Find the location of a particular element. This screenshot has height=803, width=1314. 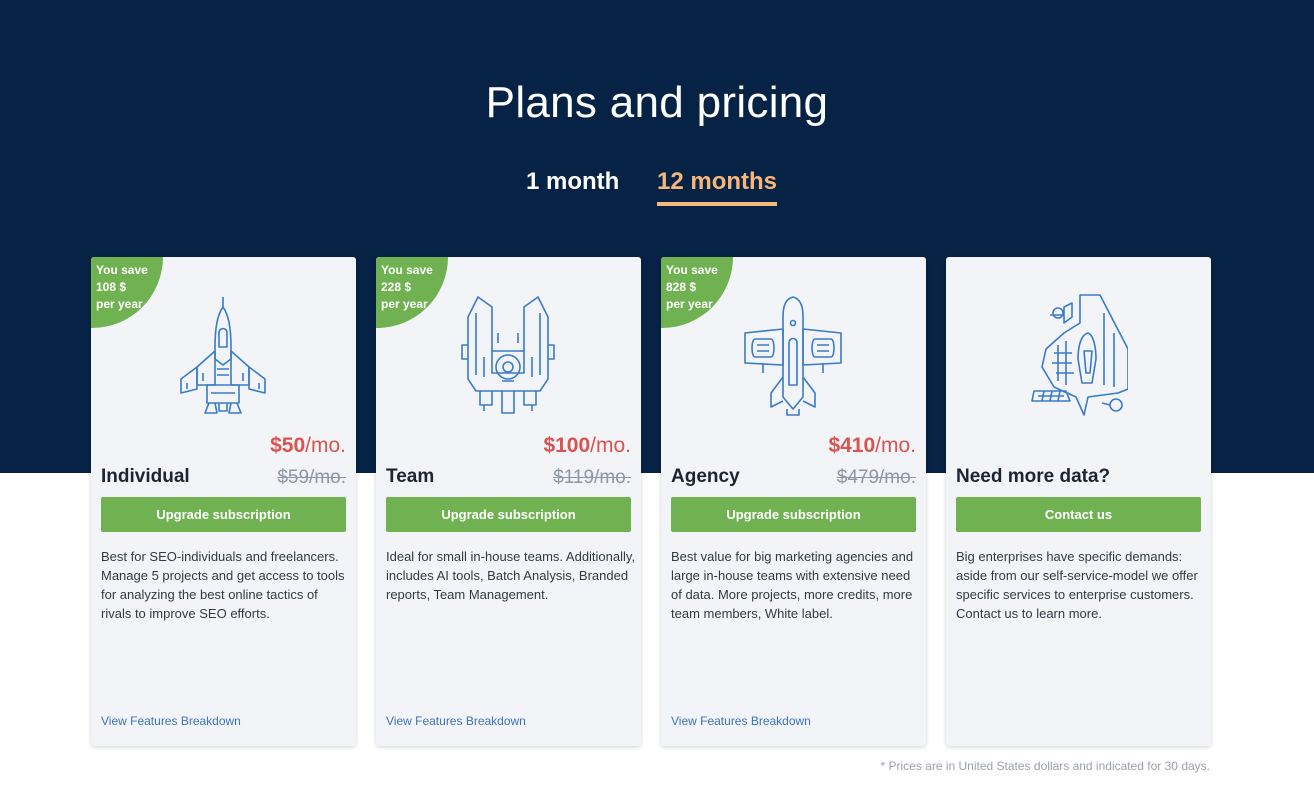

tab-1-month: 1 month is located at coordinates (572, 185).